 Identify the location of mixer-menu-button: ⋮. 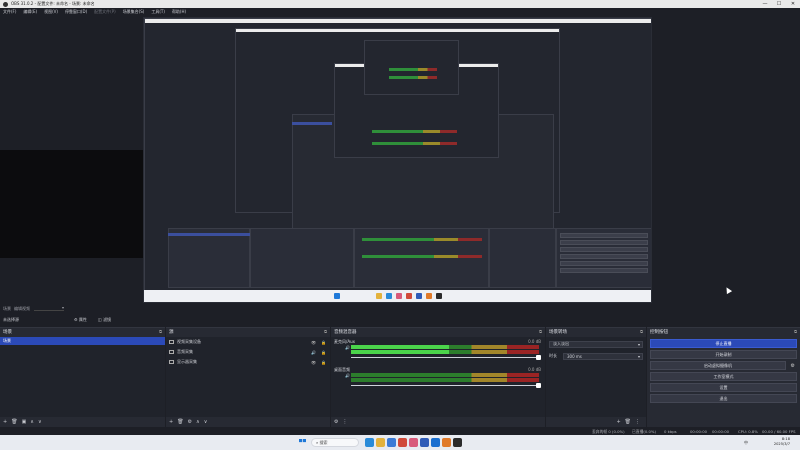
(344, 422).